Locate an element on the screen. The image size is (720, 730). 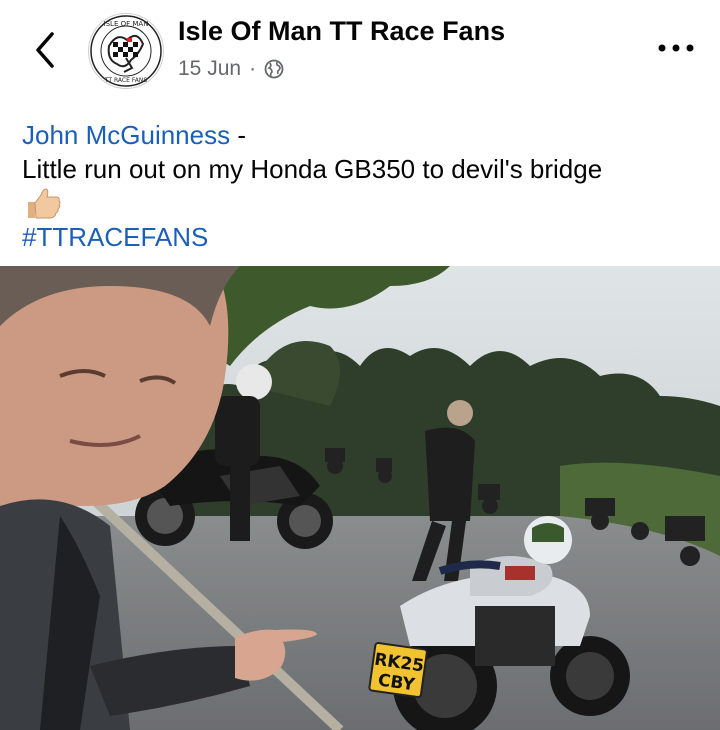
thumbs-up-icon is located at coordinates (44, 203).